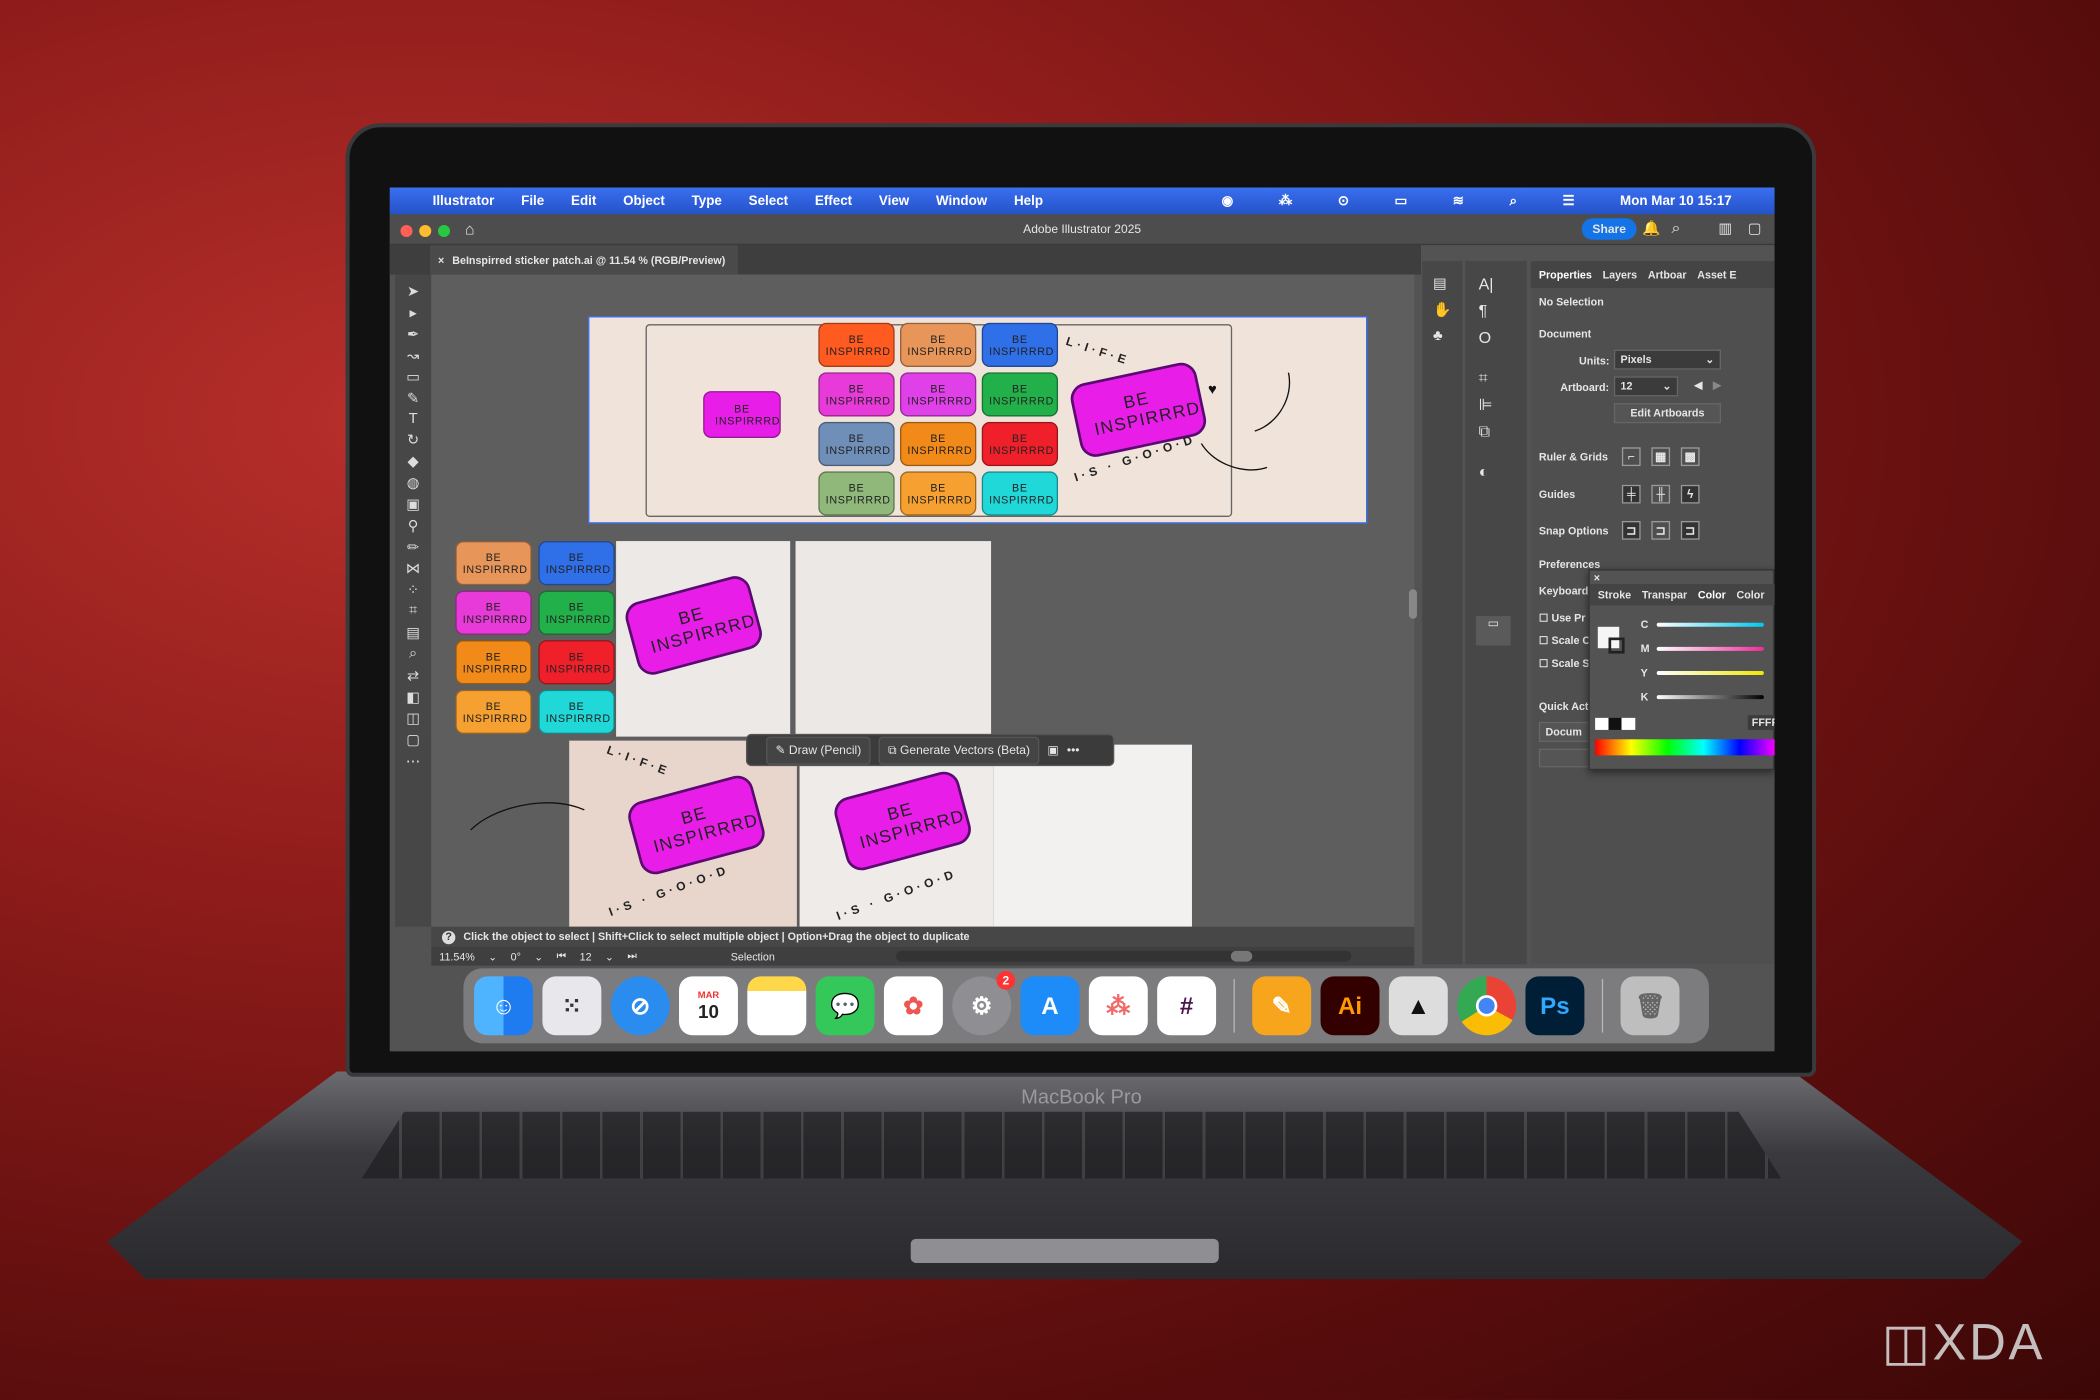 Image resolution: width=2100 pixels, height=1400 pixels. What do you see at coordinates (1712, 595) in the screenshot?
I see `tab-color: Color` at bounding box center [1712, 595].